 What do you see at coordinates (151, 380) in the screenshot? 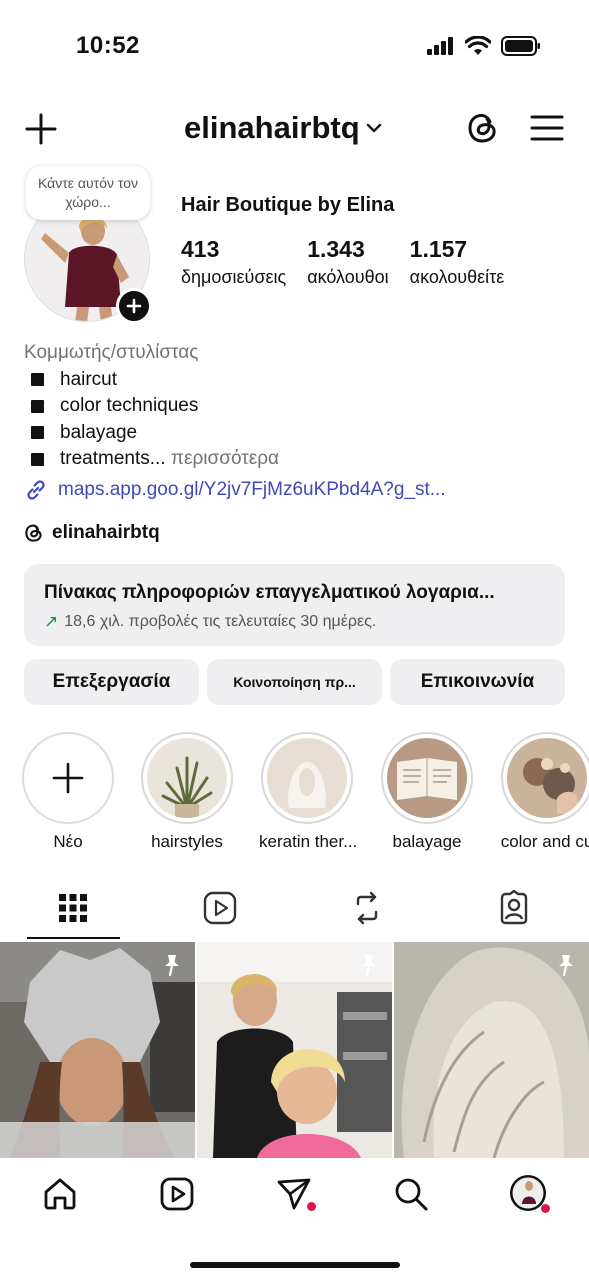
I see `bio-line: haircut` at bounding box center [151, 380].